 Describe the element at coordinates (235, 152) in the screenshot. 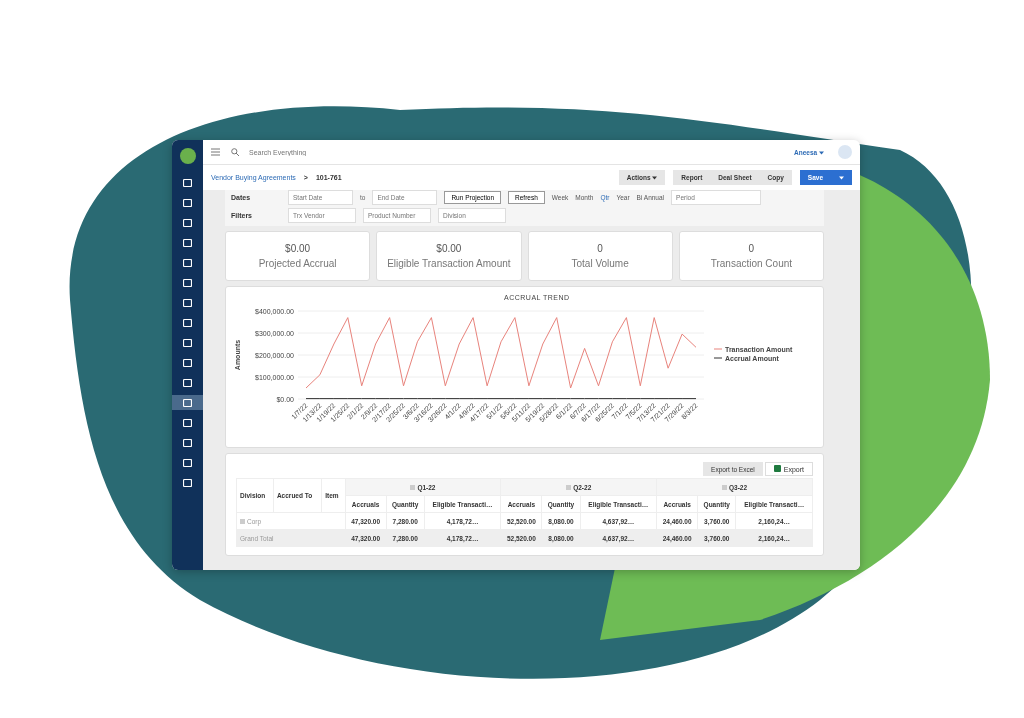

I see `search-icon` at that location.